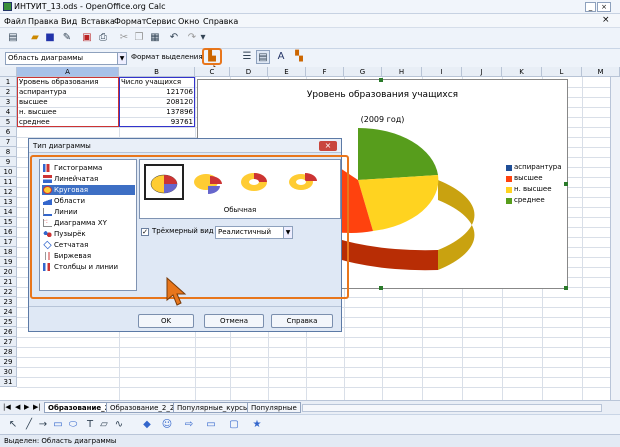 The image size is (620, 447). Describe the element at coordinates (482, 72) in the screenshot. I see `col-header-j: J` at that location.